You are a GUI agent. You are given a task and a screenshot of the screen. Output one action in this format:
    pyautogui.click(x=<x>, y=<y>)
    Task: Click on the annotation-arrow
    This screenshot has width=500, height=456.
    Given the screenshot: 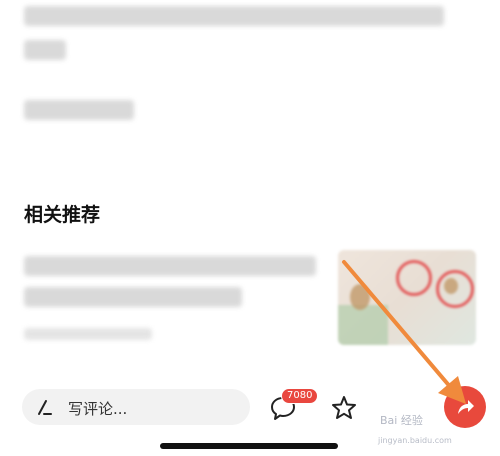 What is the action you would take?
    pyautogui.click(x=404, y=332)
    